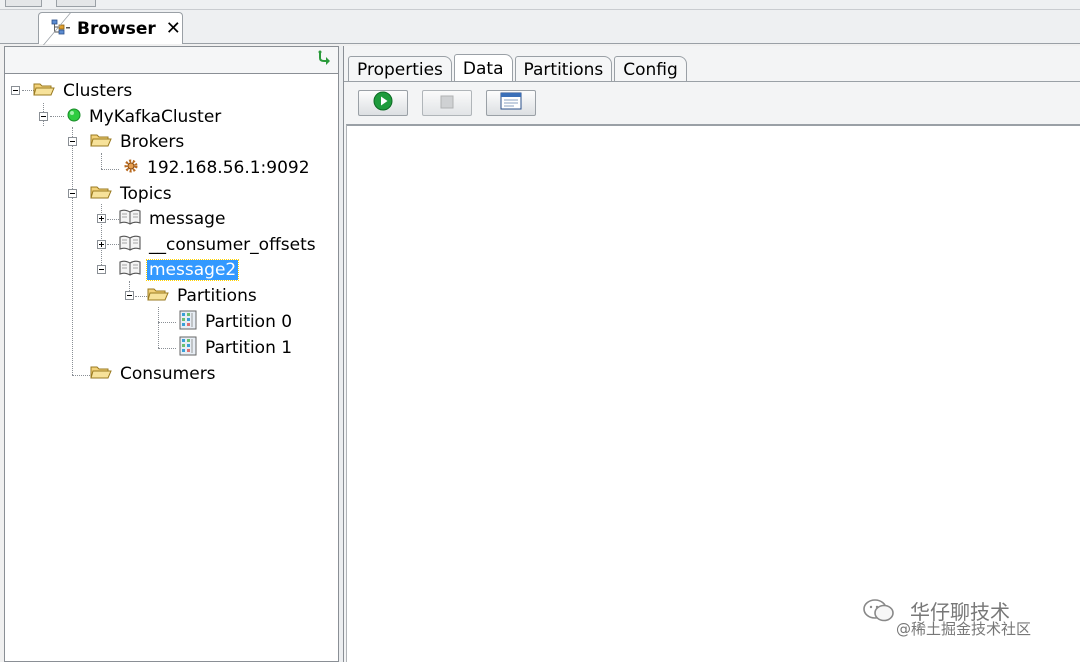 The image size is (1080, 662). I want to click on close-icon: ✕, so click(173, 28).